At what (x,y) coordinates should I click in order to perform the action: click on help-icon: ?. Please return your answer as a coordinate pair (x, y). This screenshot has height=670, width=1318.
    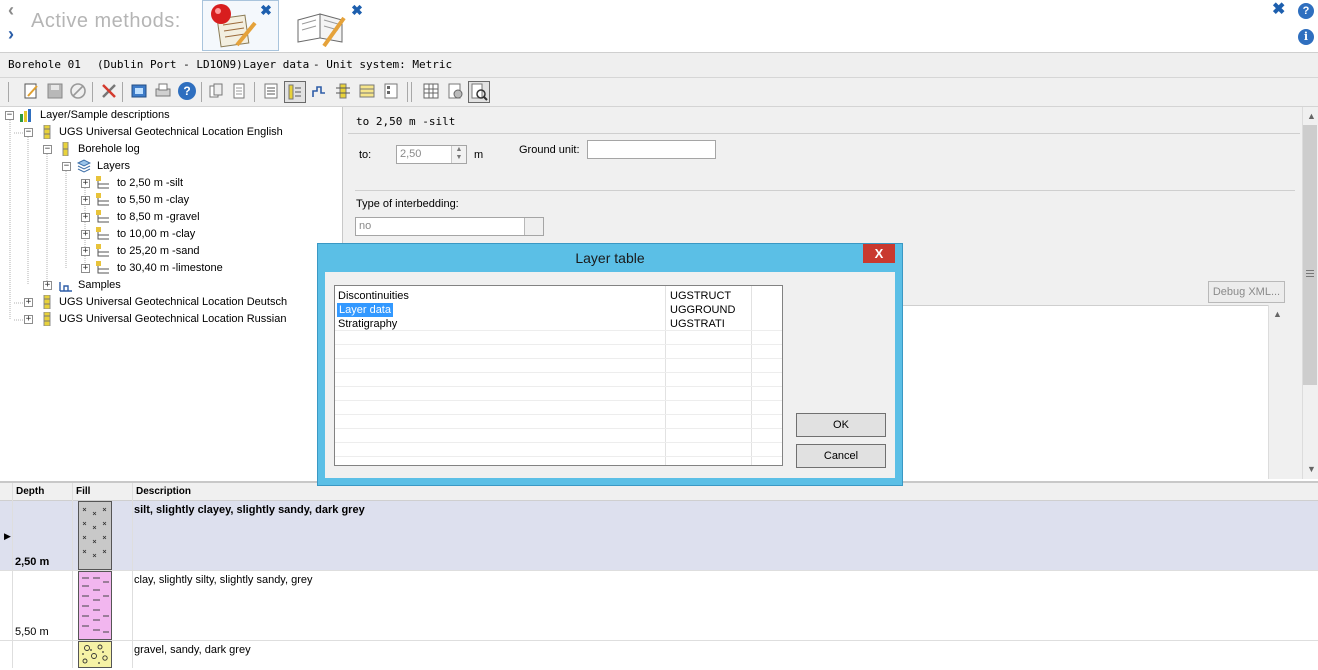
    Looking at the image, I should click on (1306, 11).